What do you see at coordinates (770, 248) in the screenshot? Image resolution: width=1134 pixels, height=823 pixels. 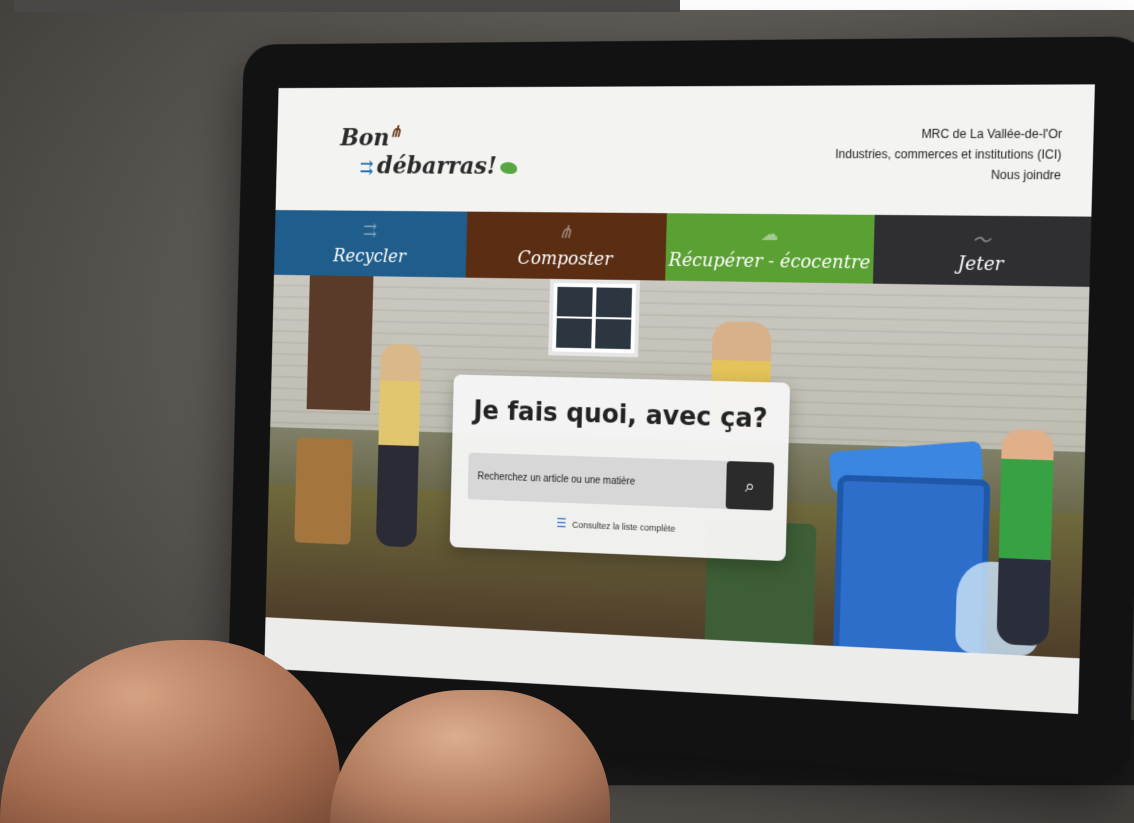 I see `nav-item-recuperer: ☁ Récupérer - écocentre` at bounding box center [770, 248].